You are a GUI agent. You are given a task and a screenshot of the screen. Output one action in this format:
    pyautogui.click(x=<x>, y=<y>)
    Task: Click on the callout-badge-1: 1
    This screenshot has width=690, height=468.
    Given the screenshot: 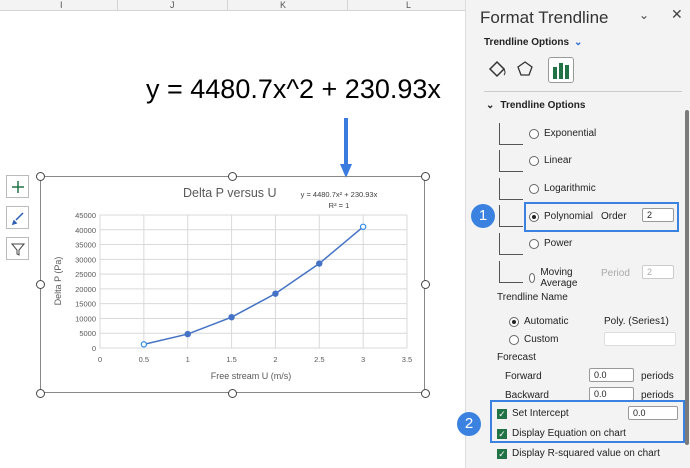 What is the action you would take?
    pyautogui.click(x=483, y=216)
    